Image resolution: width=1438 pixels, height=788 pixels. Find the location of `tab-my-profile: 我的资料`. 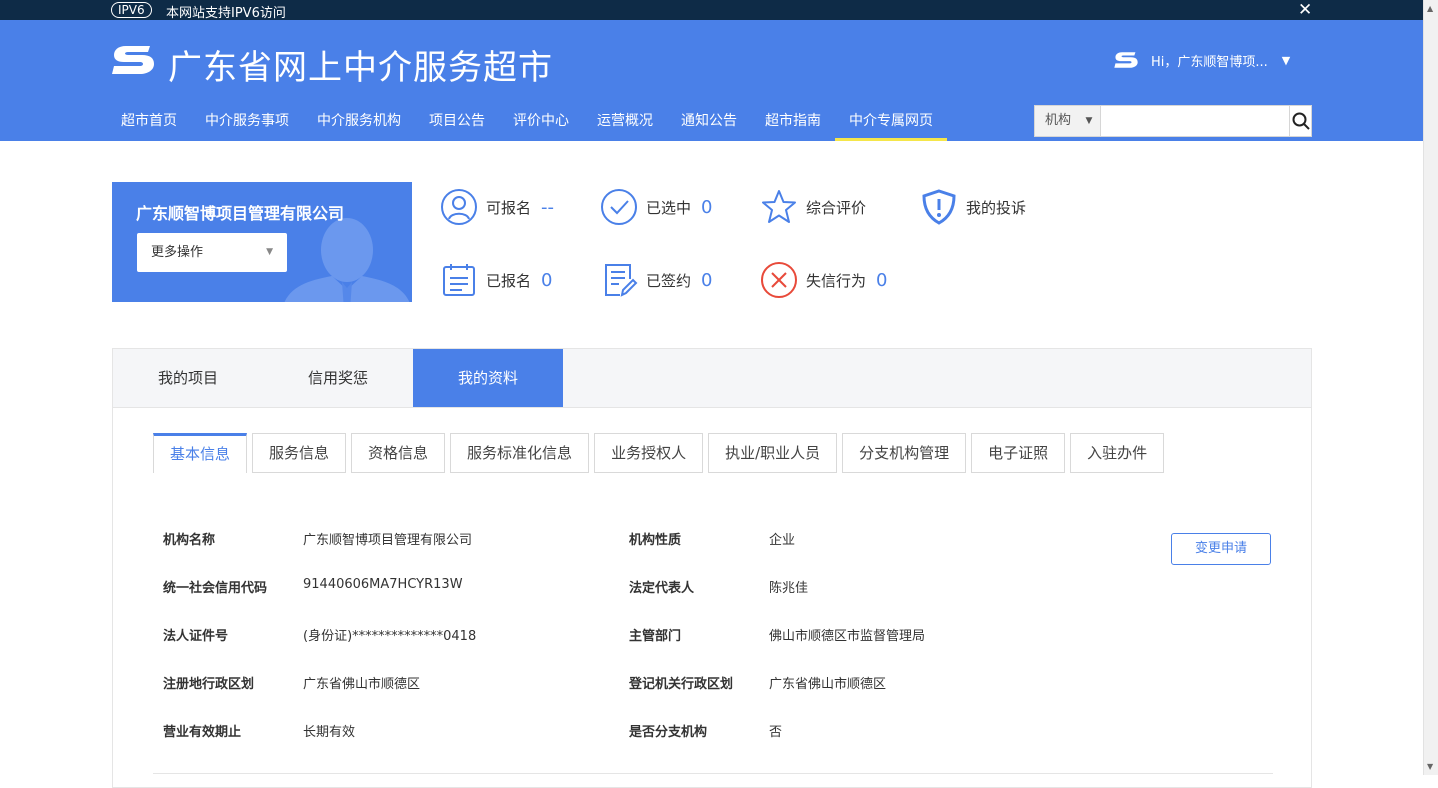

tab-my-profile: 我的资料 is located at coordinates (488, 378).